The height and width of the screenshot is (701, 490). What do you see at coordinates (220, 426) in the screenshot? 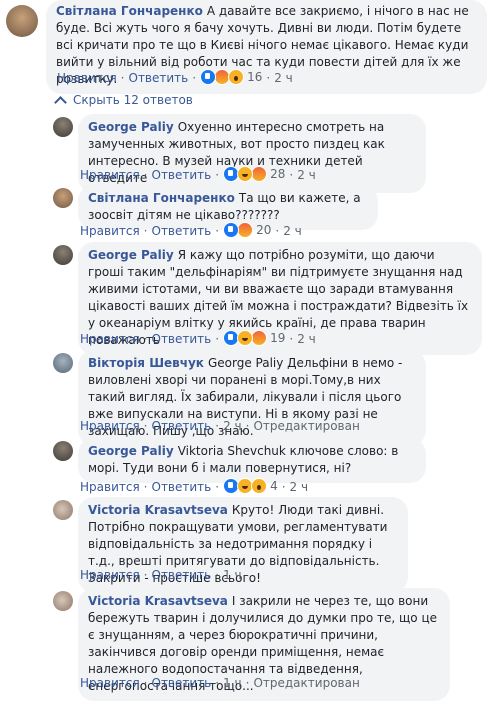
I see `comment-actions: Нравится · Ответить · 2 ч · Отредактирован` at bounding box center [220, 426].